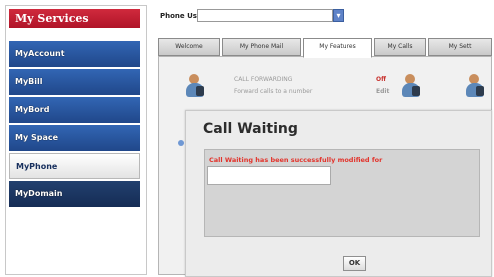 The height and width of the screenshot is (277, 494). Describe the element at coordinates (382, 91) in the screenshot. I see `feature-edit-link: Edit` at that location.